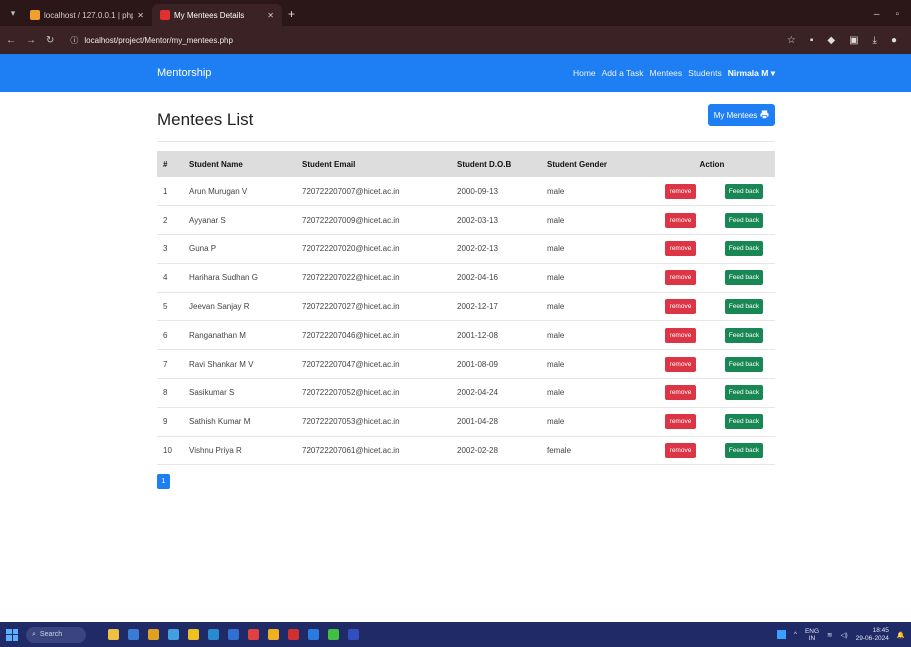 Image resolution: width=911 pixels, height=647 pixels. What do you see at coordinates (351, 393) in the screenshot?
I see `student-email-cell: 720722207052@hicet.ac.in` at bounding box center [351, 393].